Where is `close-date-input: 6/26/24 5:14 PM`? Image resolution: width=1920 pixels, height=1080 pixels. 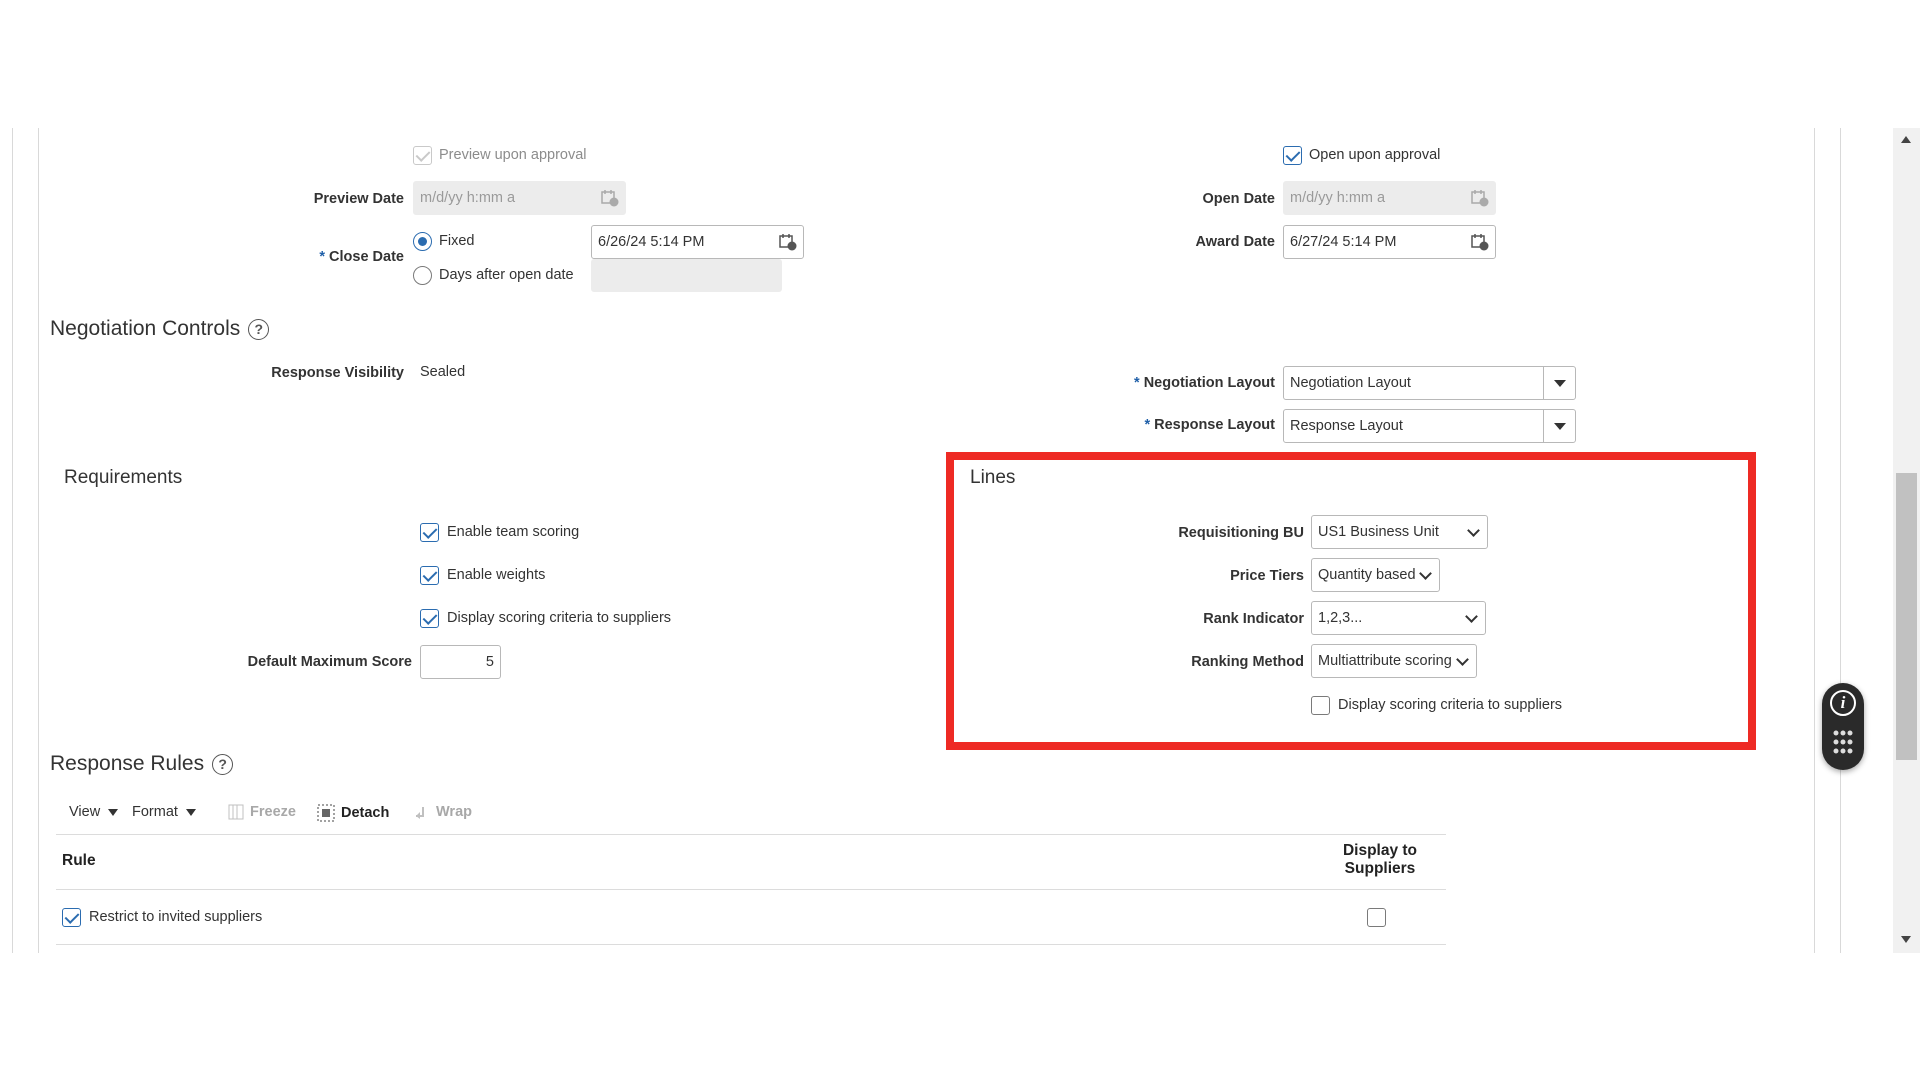
close-date-input: 6/26/24 5:14 PM is located at coordinates (697, 242).